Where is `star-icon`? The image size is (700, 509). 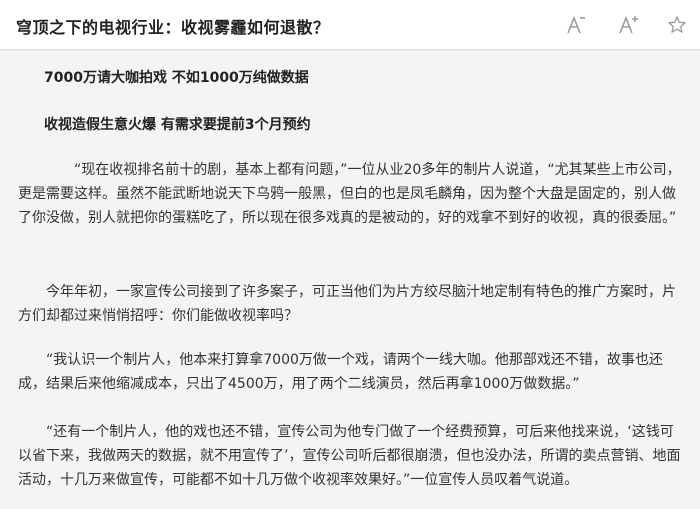 star-icon is located at coordinates (677, 24).